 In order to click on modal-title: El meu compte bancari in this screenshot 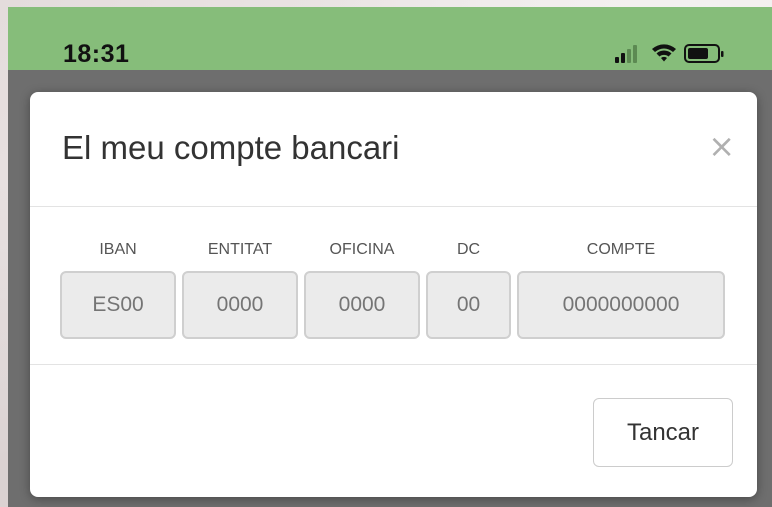, I will do `click(231, 147)`.